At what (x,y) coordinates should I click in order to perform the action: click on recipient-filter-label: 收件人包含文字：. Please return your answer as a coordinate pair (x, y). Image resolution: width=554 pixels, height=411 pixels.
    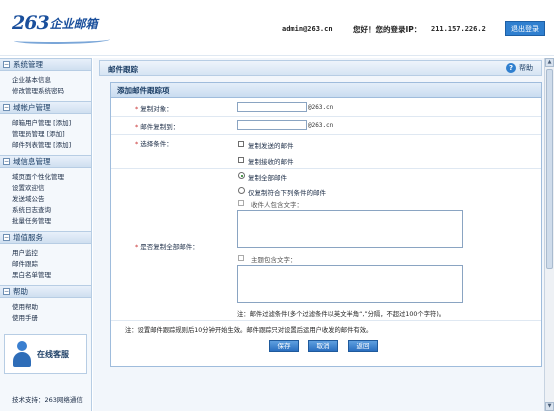
    Looking at the image, I should click on (277, 205).